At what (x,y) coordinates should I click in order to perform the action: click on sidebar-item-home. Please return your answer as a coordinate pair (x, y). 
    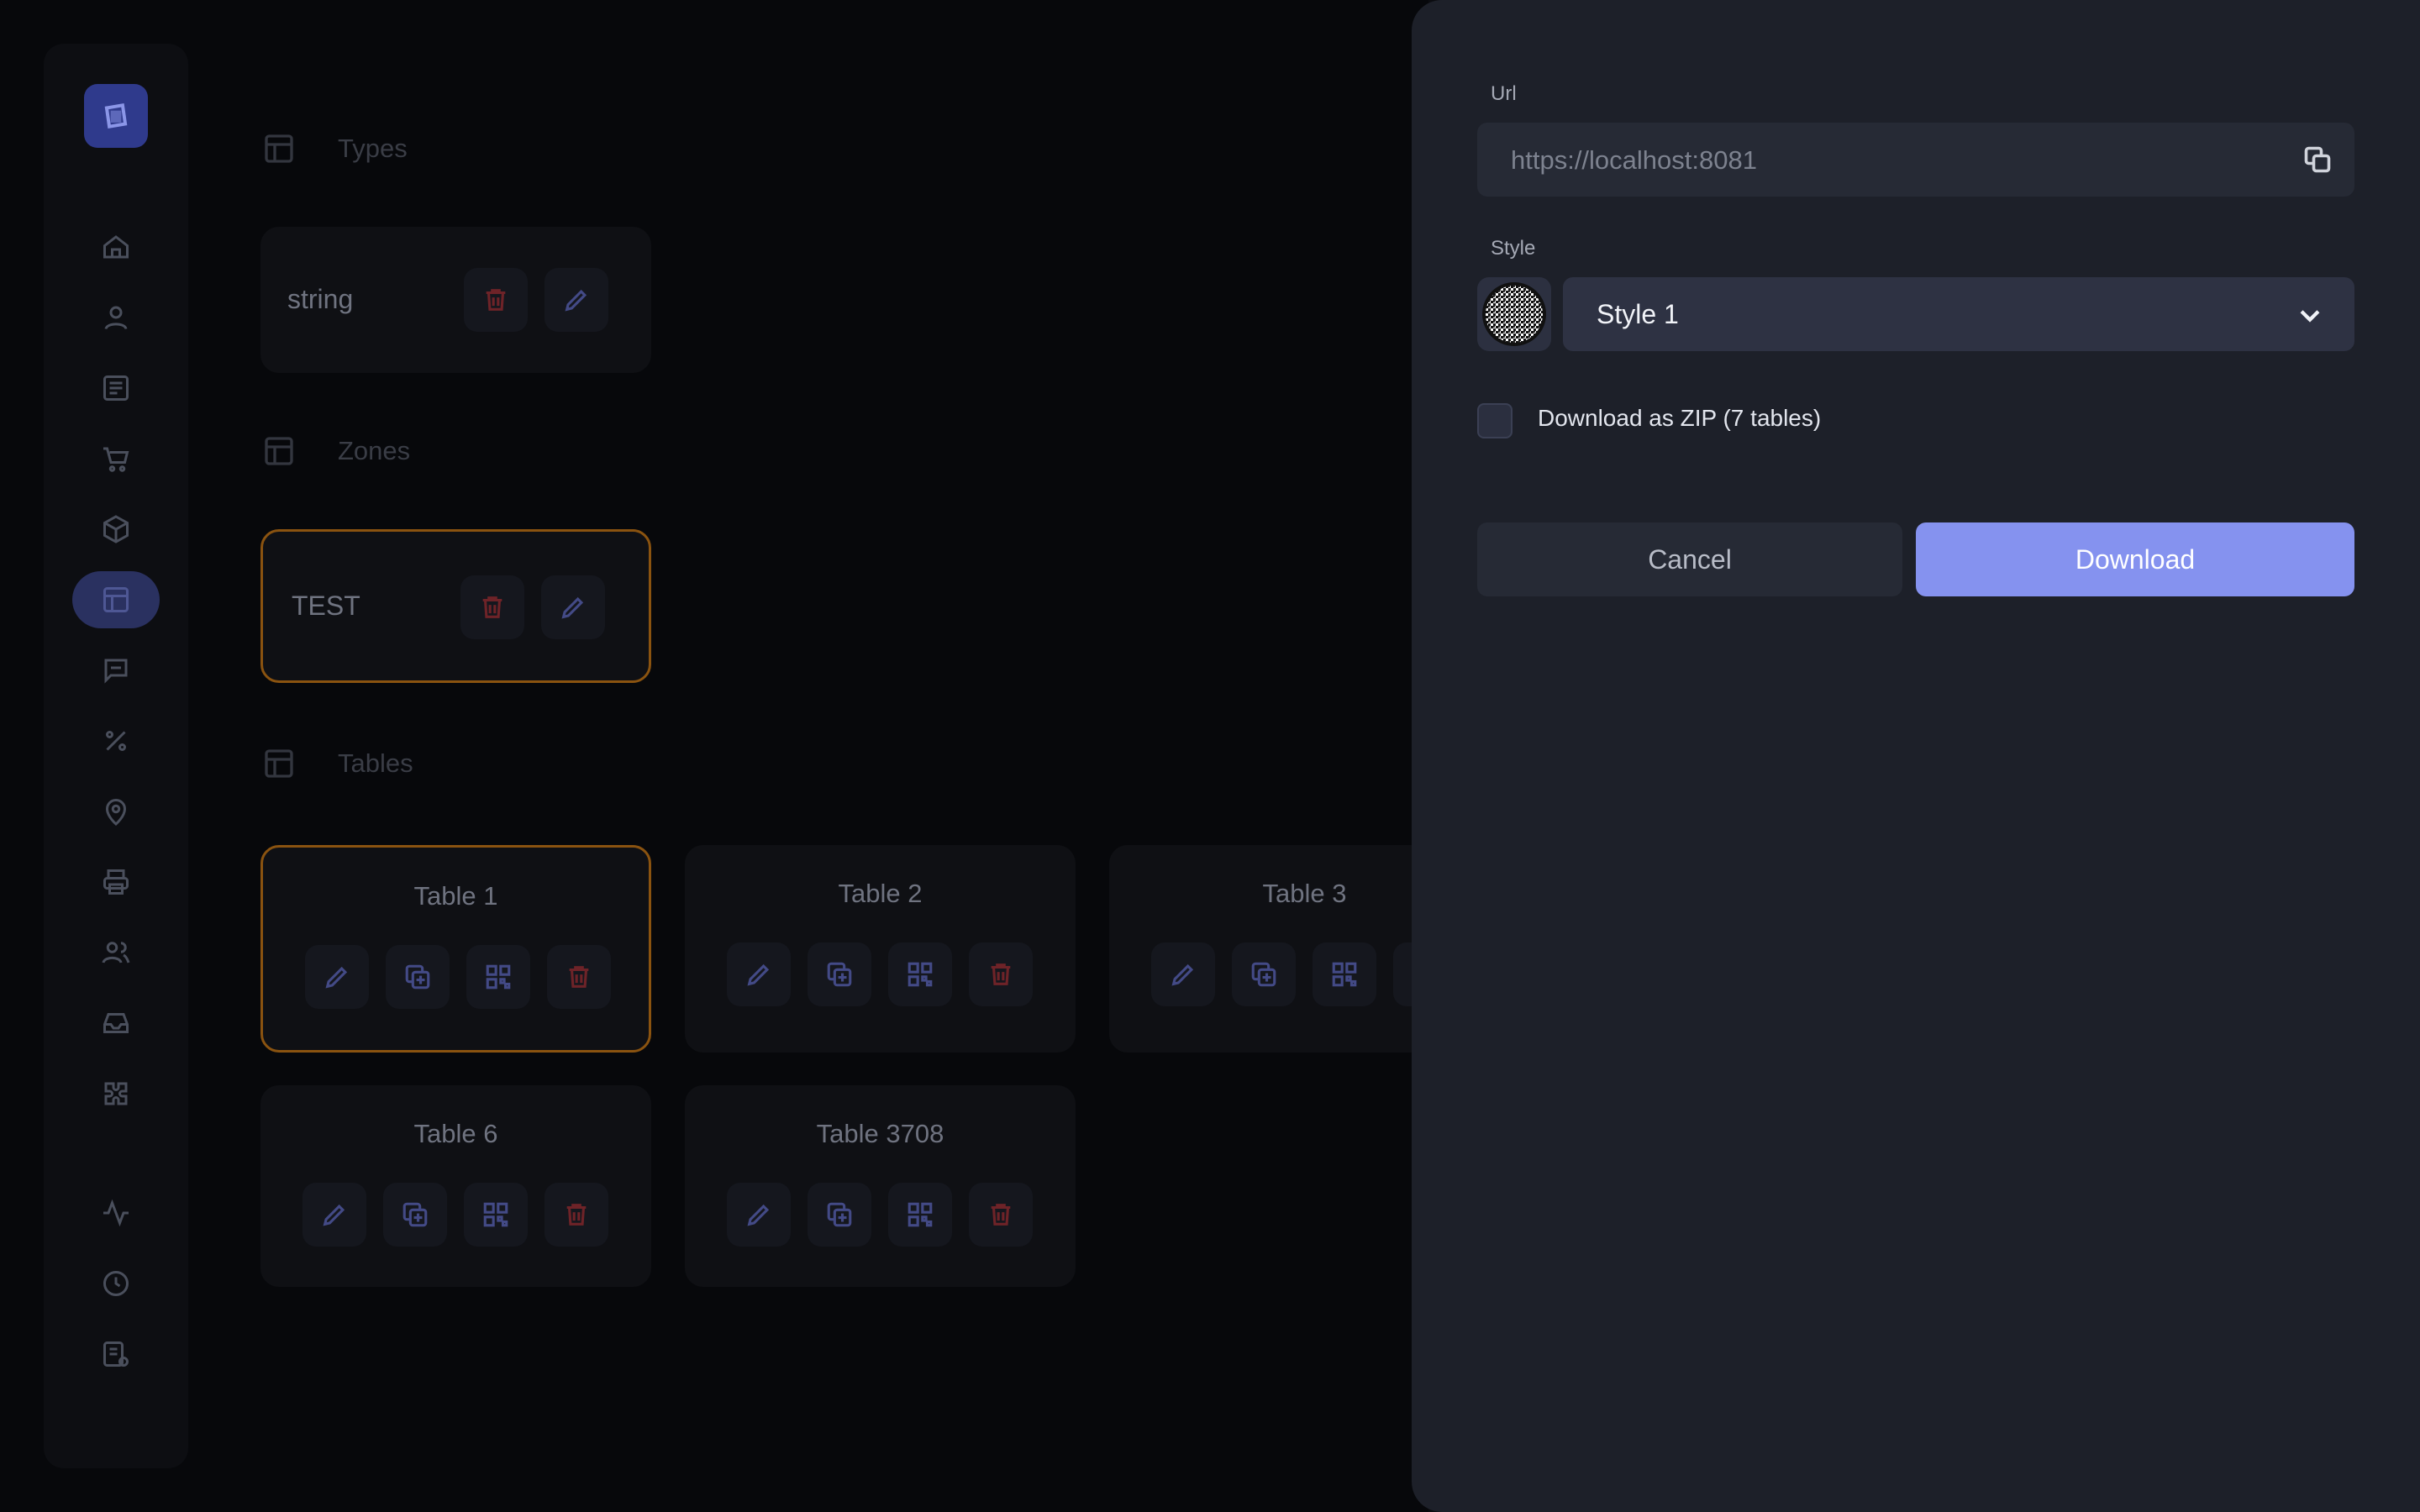
    Looking at the image, I should click on (116, 247).